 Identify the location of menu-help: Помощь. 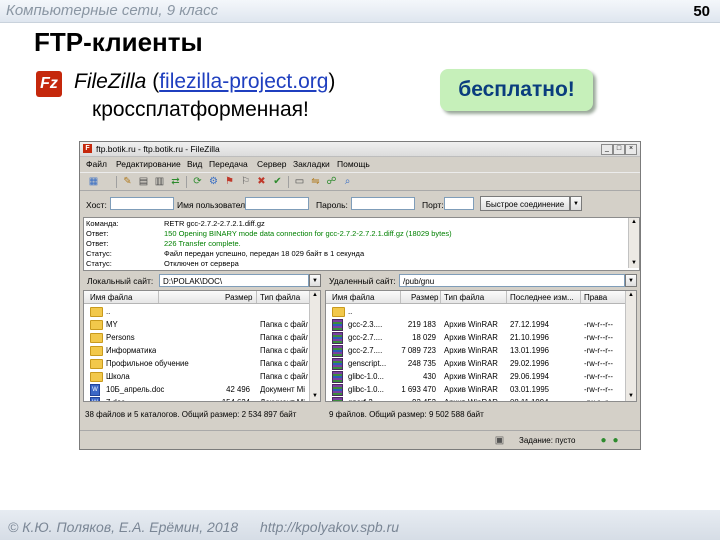
(353, 164).